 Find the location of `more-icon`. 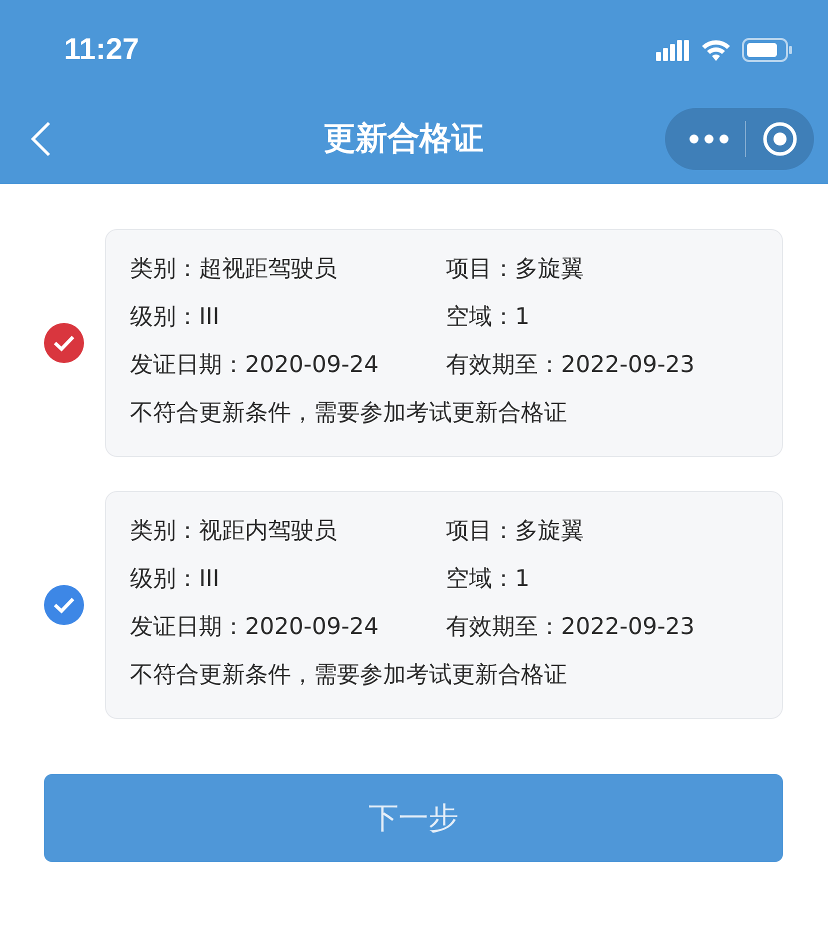

more-icon is located at coordinates (709, 139).